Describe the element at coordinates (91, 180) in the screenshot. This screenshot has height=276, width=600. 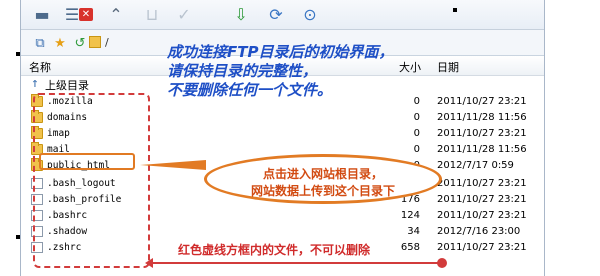
I see `protected-files-dashed-box` at that location.